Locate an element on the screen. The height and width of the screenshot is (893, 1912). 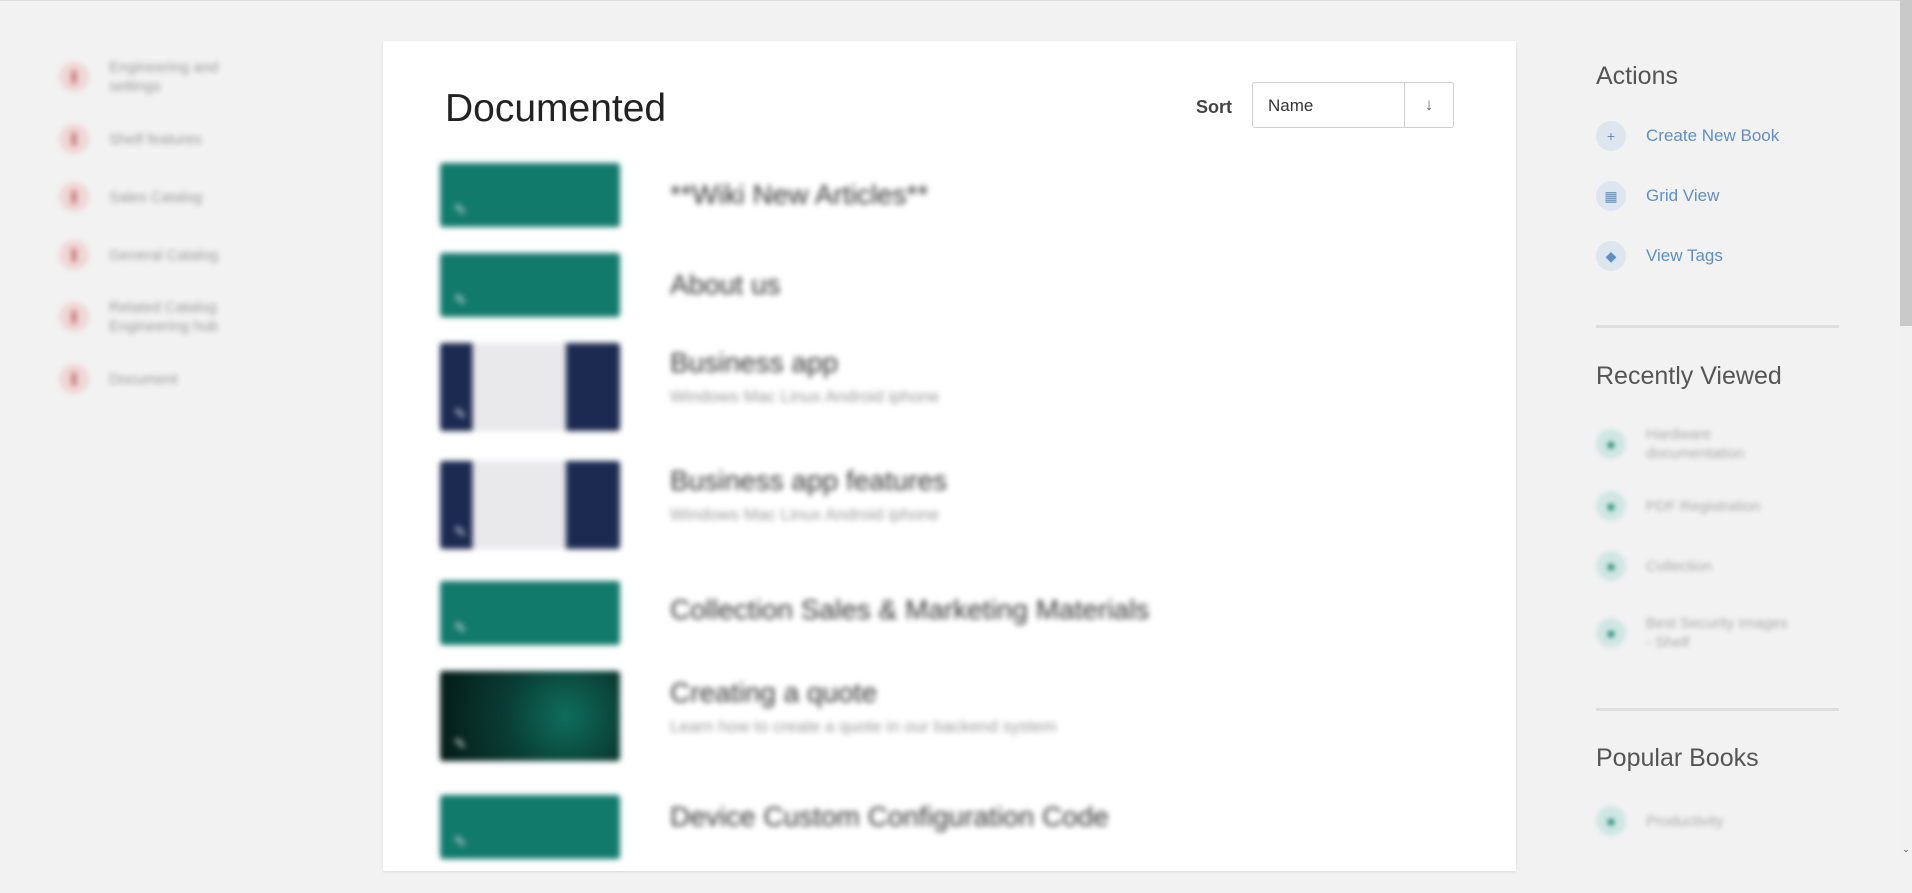
scrollbar: ⌄ is located at coordinates (1906, 428).